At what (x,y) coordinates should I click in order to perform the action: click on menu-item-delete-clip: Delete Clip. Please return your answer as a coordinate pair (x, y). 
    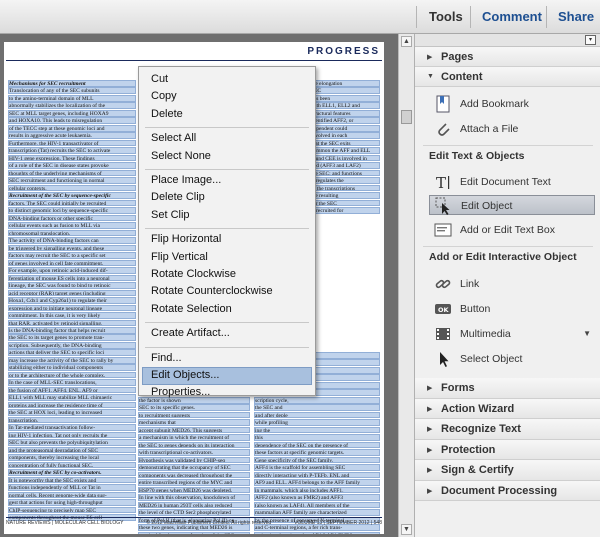
    Looking at the image, I should click on (178, 197).